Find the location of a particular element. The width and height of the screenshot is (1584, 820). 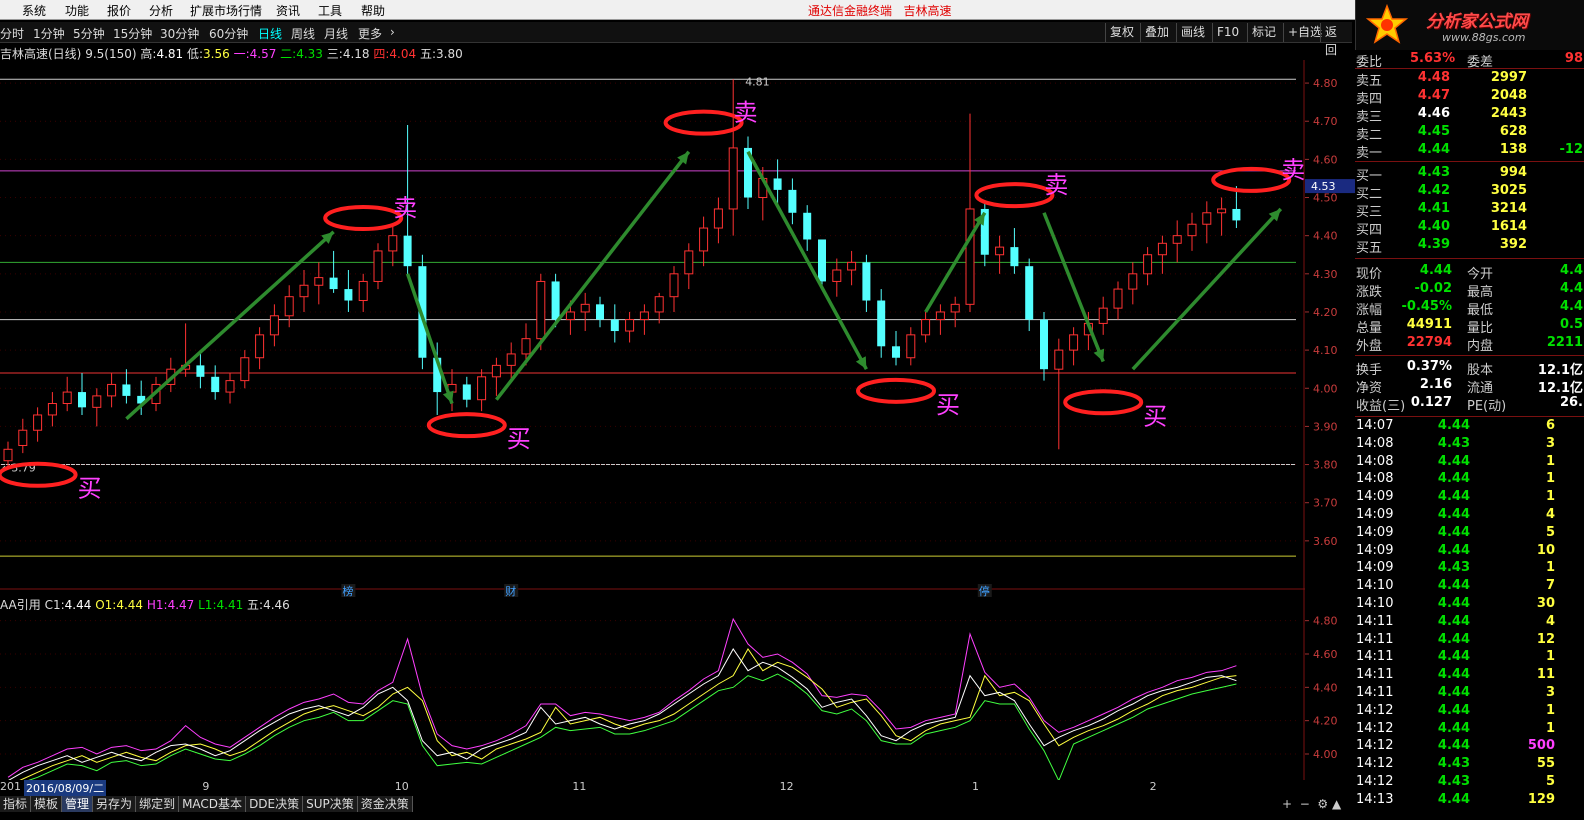

period-5min: 5分钟 is located at coordinates (89, 33).